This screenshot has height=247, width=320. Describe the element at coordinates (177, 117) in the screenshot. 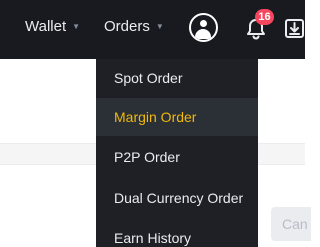

I see `menu-item-margin-order: Margin Order` at that location.